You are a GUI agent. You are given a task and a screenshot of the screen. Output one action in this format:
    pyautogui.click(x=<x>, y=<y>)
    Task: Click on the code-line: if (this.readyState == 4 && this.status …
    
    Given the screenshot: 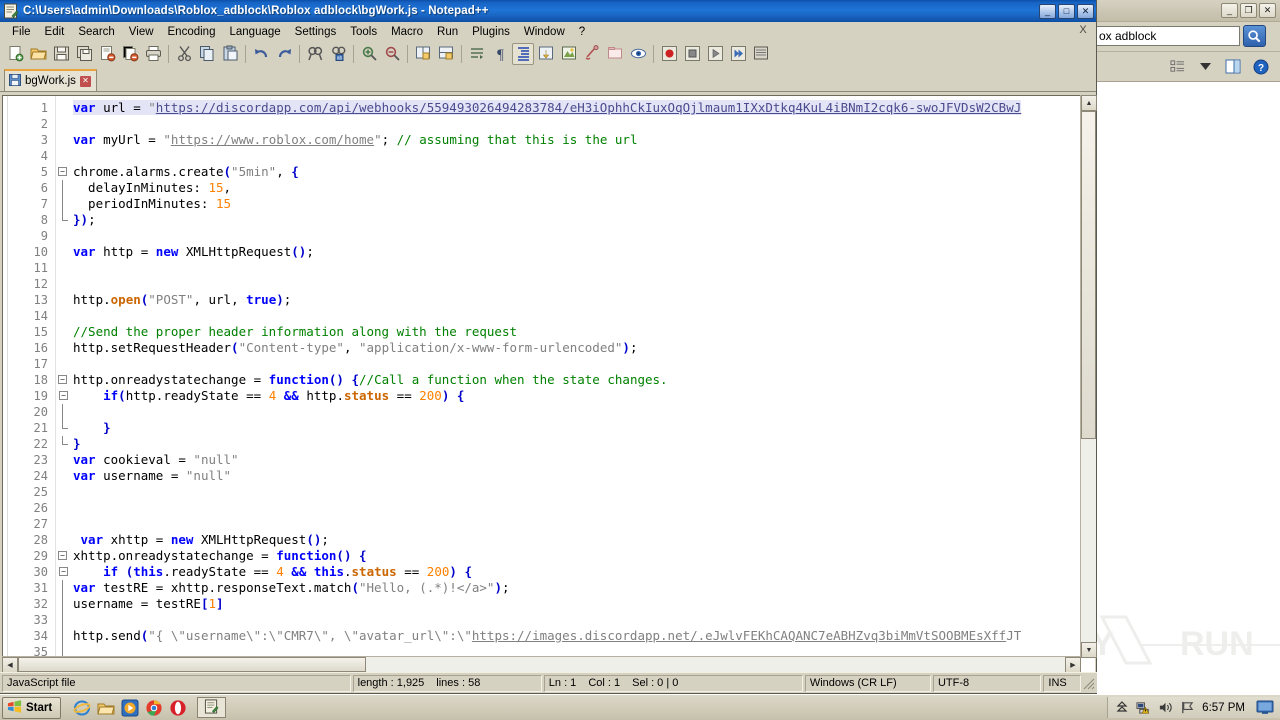 What is the action you would take?
    pyautogui.click(x=582, y=572)
    